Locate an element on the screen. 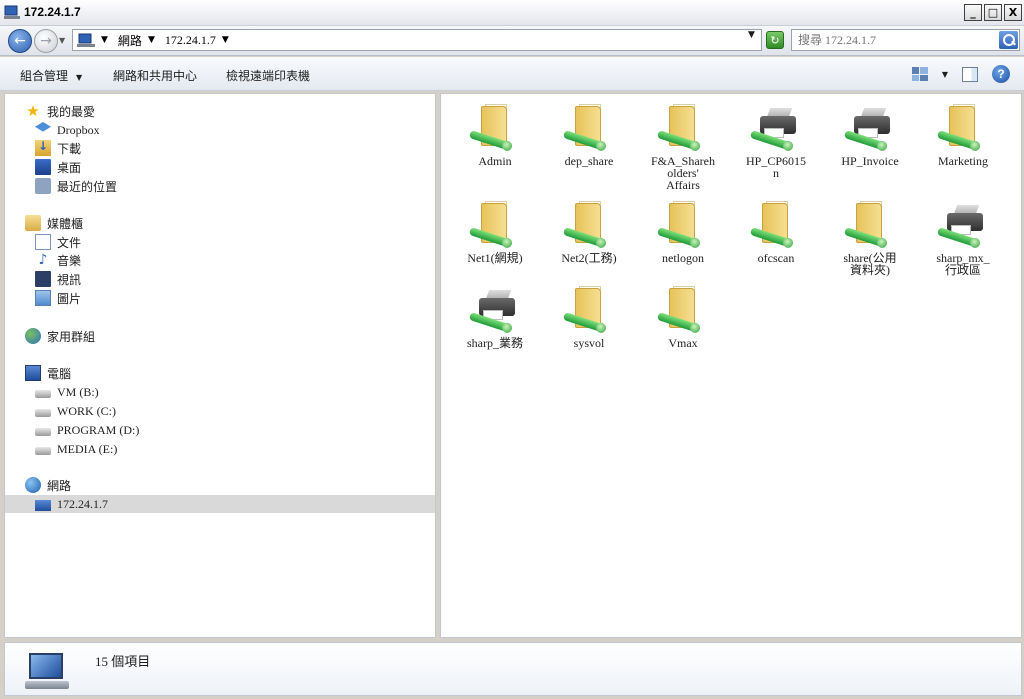 This screenshot has width=1024, height=699. details-pane: 15 個項目 is located at coordinates (513, 669).